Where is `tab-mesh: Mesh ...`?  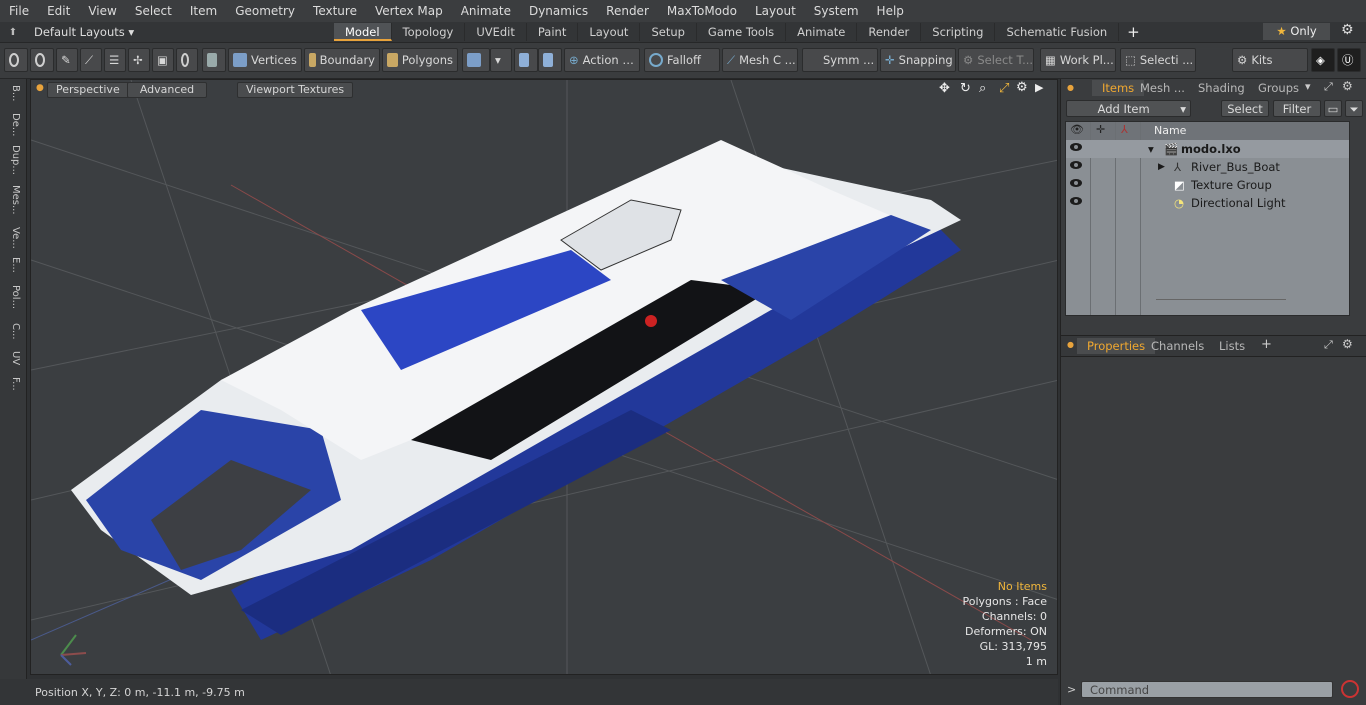 tab-mesh: Mesh ... is located at coordinates (1162, 88).